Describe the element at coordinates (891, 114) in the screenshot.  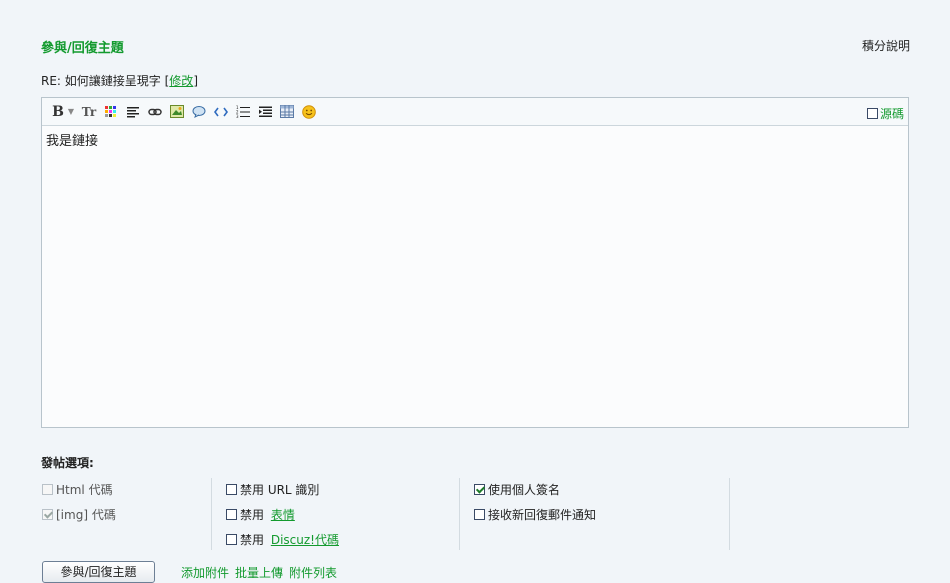
I see `source-mode-label: 源碼` at that location.